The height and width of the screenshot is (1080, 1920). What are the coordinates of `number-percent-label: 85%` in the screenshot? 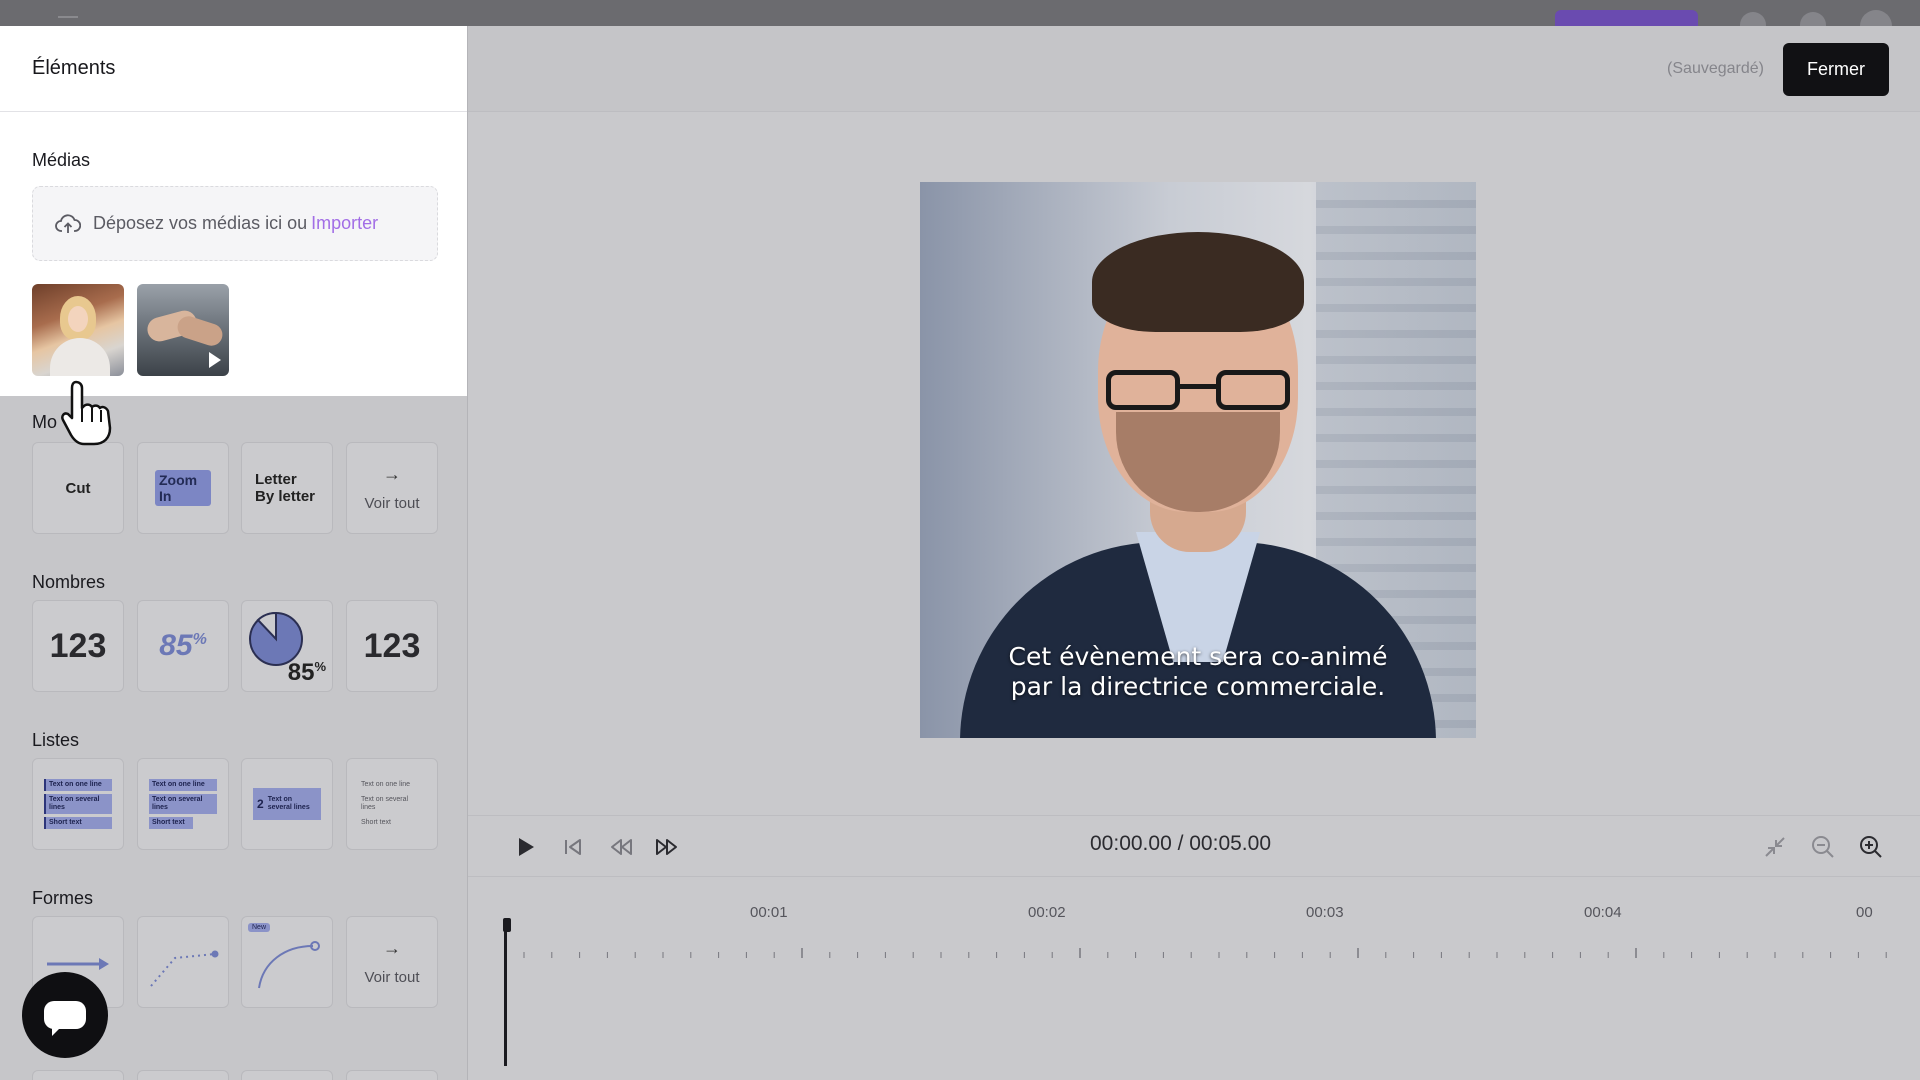 It's located at (183, 646).